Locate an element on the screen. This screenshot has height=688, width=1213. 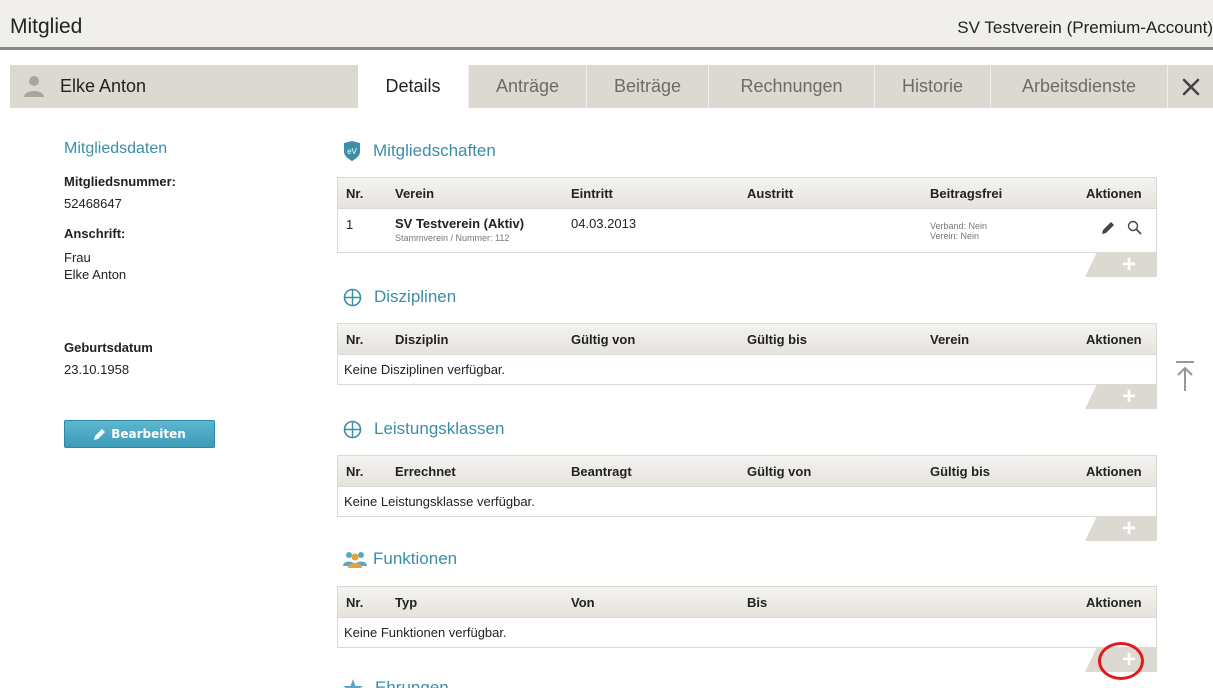
add-membership-button: + is located at coordinates (1121, 265).